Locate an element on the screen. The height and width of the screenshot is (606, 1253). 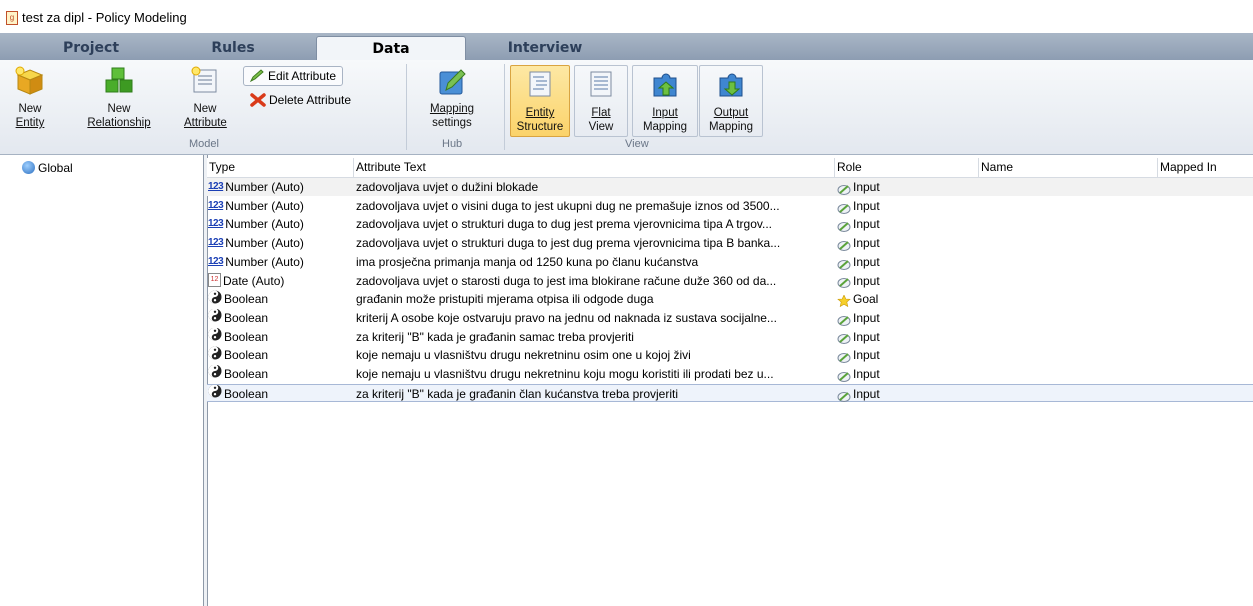
tree-item-global: Global is located at coordinates (47, 168).